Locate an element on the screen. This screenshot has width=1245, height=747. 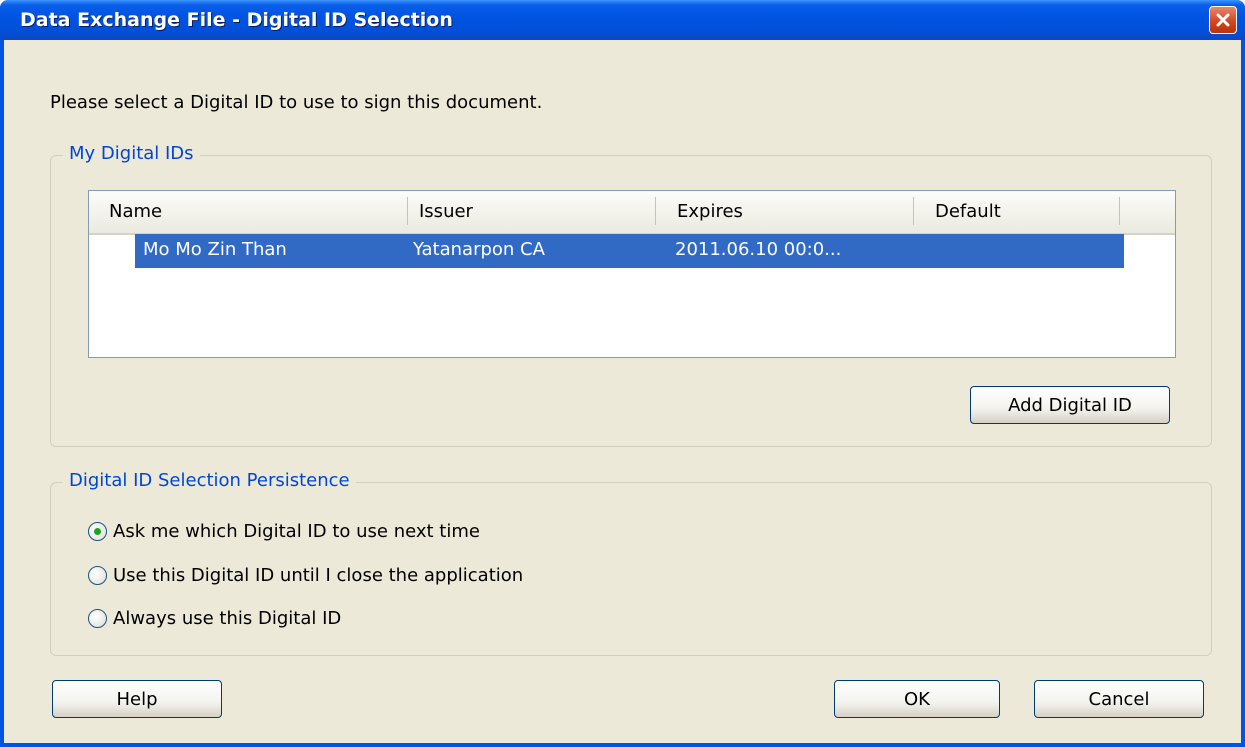
selection-persistence-legend: Digital ID Selection Persistence is located at coordinates (209, 480).